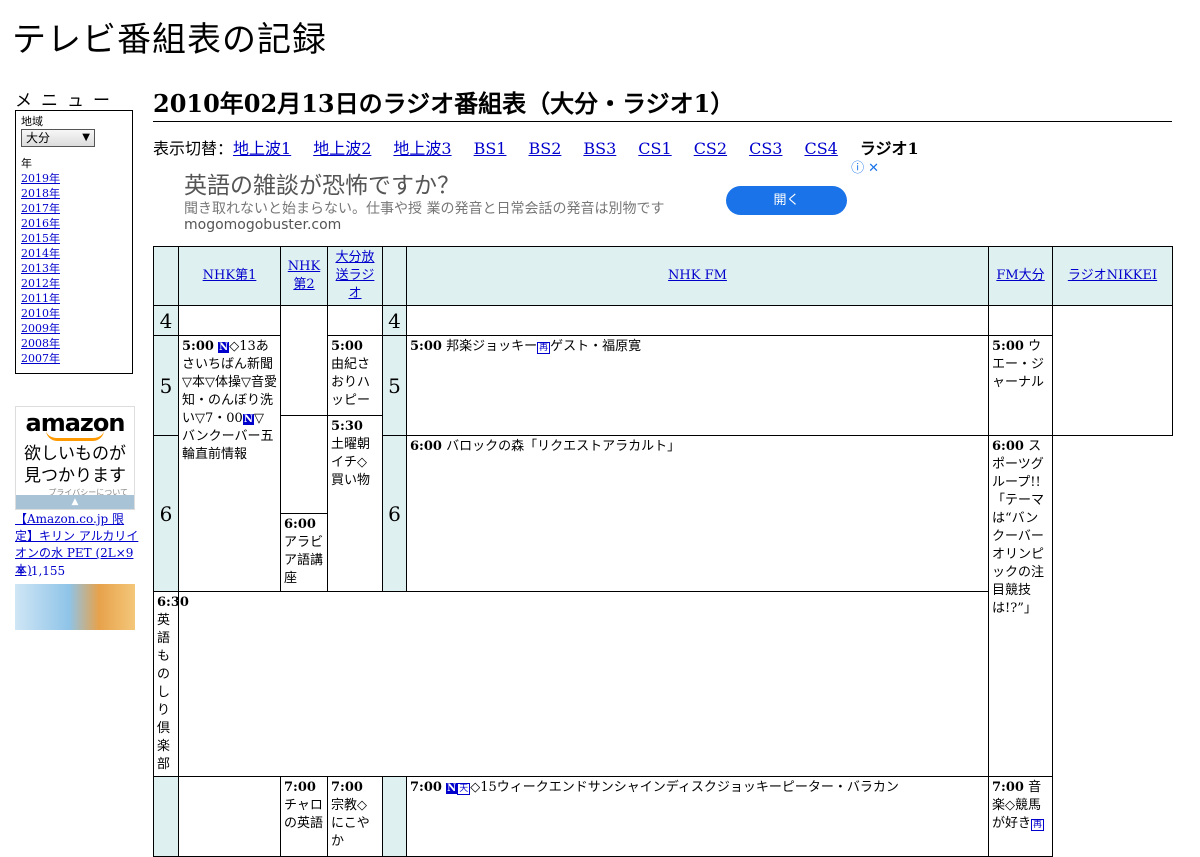 Image resolution: width=1200 pixels, height=857 pixels. I want to click on amazon-tagline: 見つかります, so click(75, 476).